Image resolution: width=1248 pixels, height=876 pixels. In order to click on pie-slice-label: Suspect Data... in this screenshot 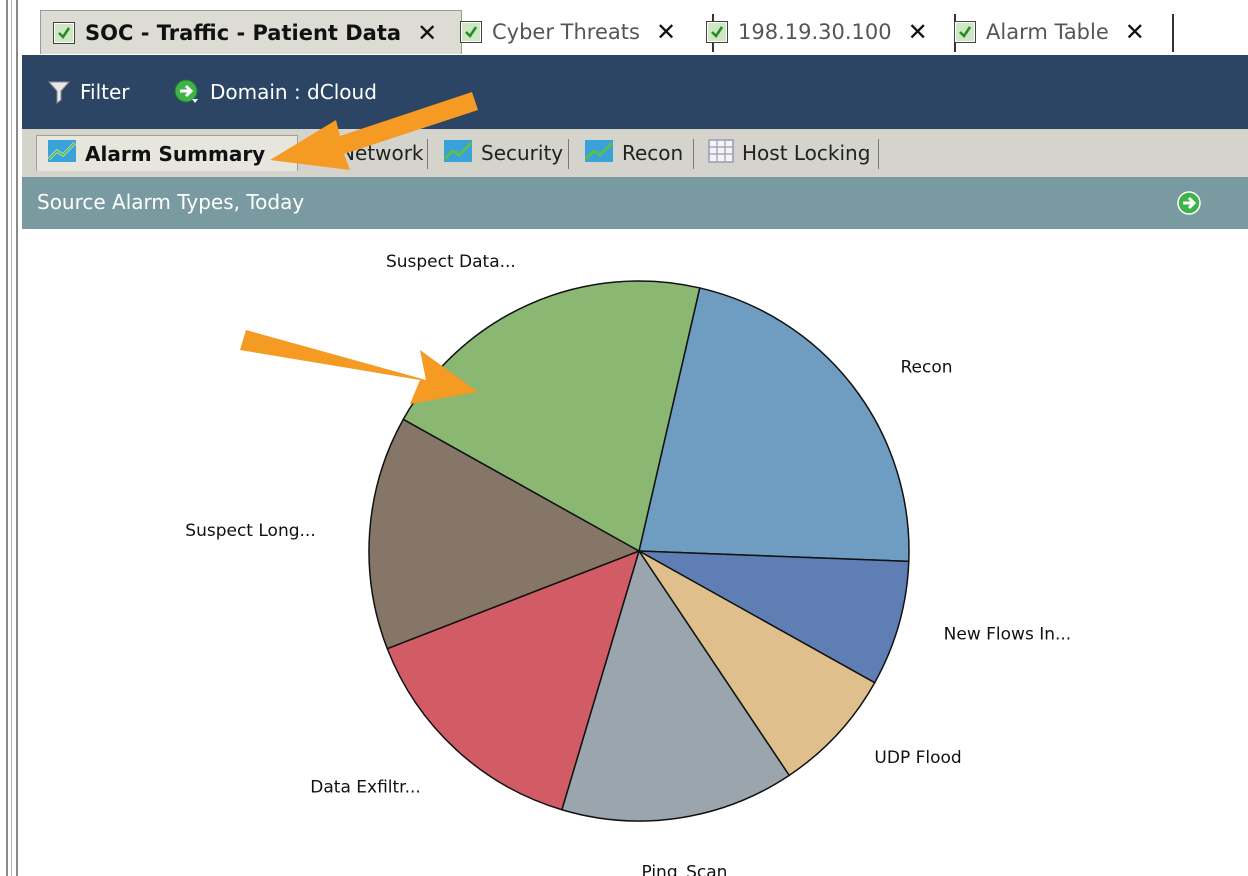, I will do `click(451, 262)`.